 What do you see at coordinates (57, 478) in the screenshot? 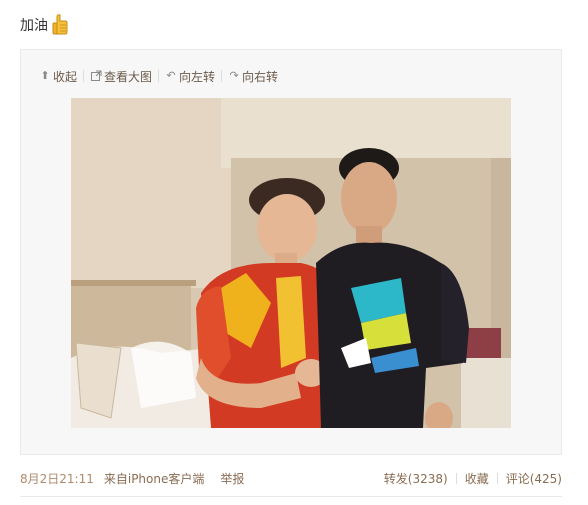
I see `post-time-link: 8月2日21:11` at bounding box center [57, 478].